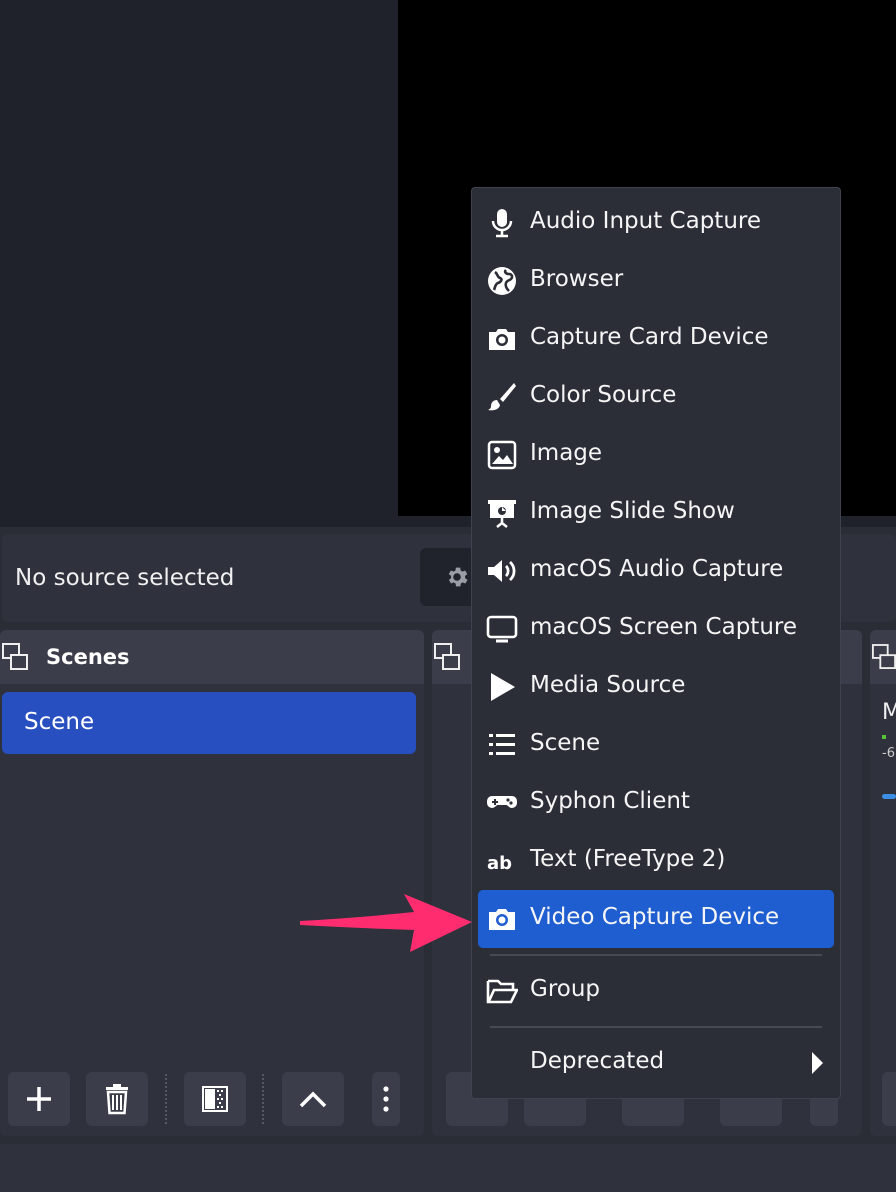  What do you see at coordinates (889, 796) in the screenshot?
I see `volume-slider` at bounding box center [889, 796].